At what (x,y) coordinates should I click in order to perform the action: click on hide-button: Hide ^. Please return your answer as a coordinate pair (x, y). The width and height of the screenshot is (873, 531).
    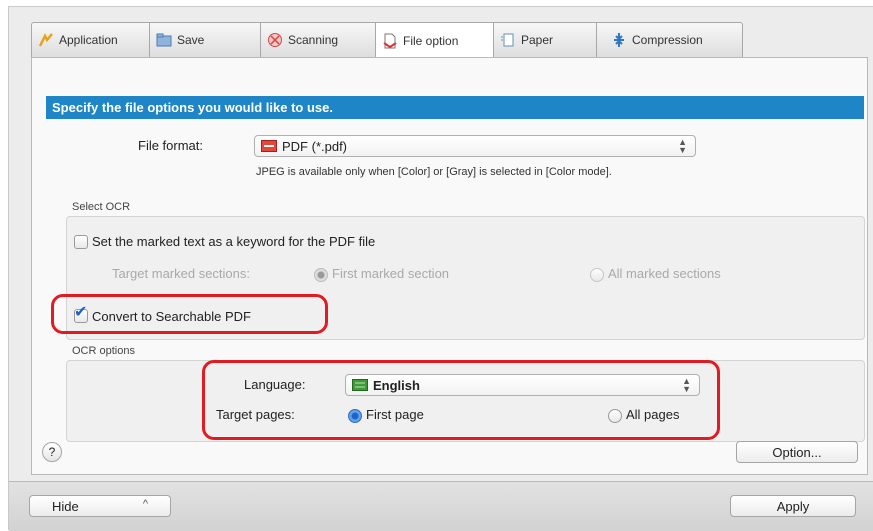
    Looking at the image, I should click on (100, 506).